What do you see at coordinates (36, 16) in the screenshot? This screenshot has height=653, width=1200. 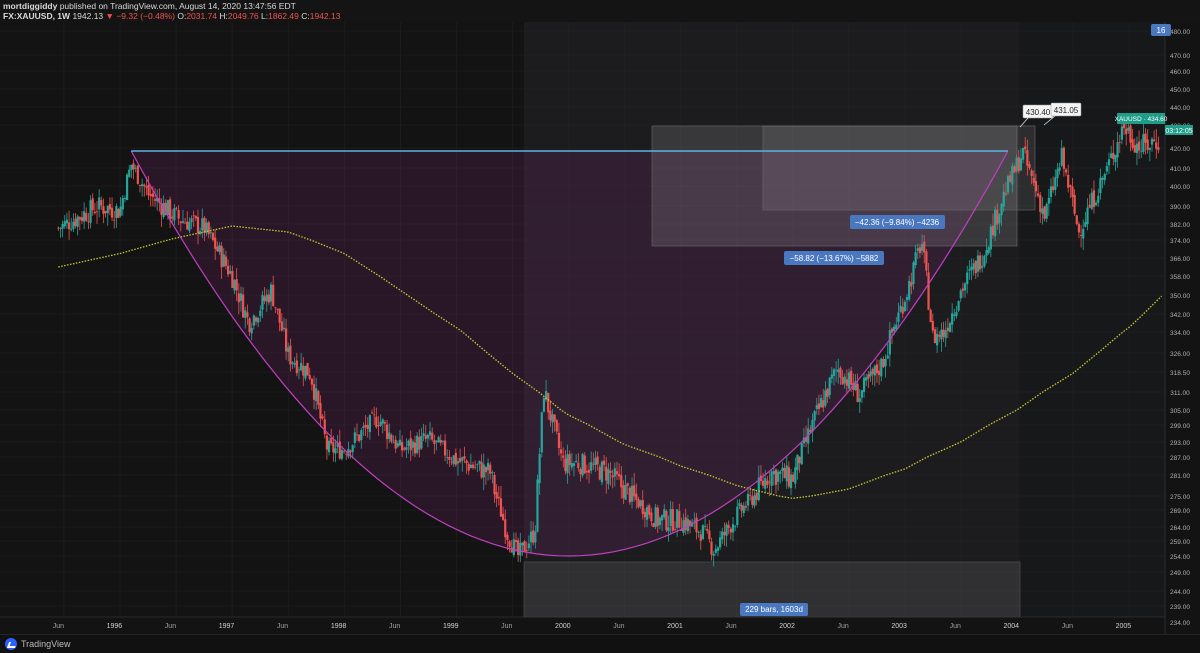 I see `symbol-label: FX:XAUUSD, 1W` at bounding box center [36, 16].